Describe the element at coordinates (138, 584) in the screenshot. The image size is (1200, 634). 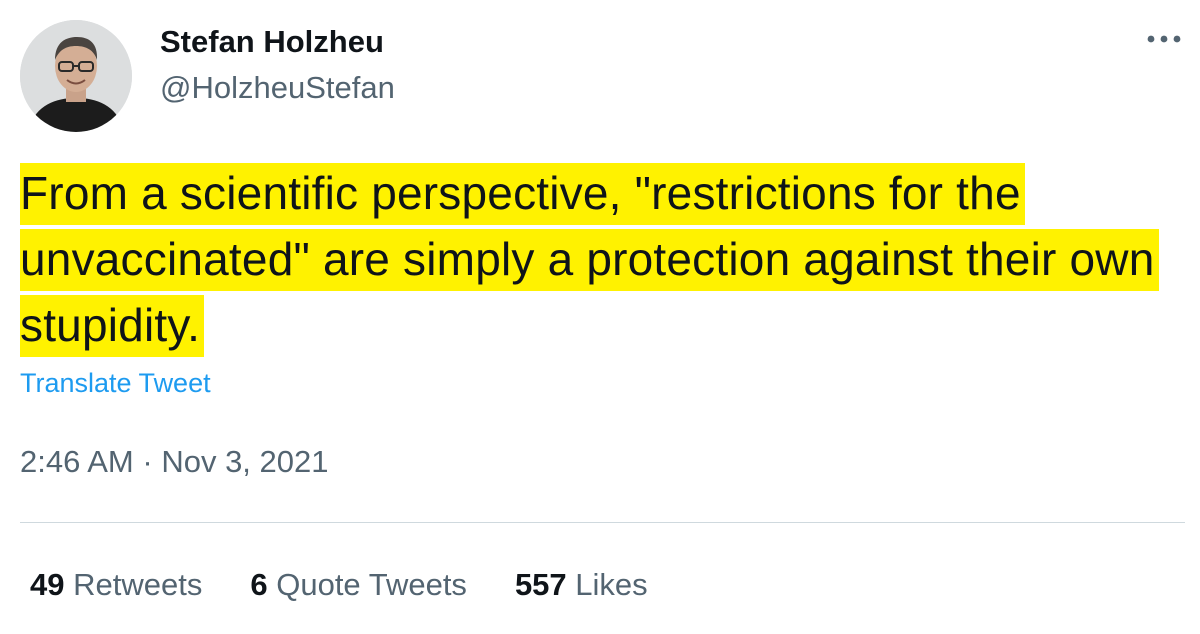
I see `retweets-label: Retweets` at that location.